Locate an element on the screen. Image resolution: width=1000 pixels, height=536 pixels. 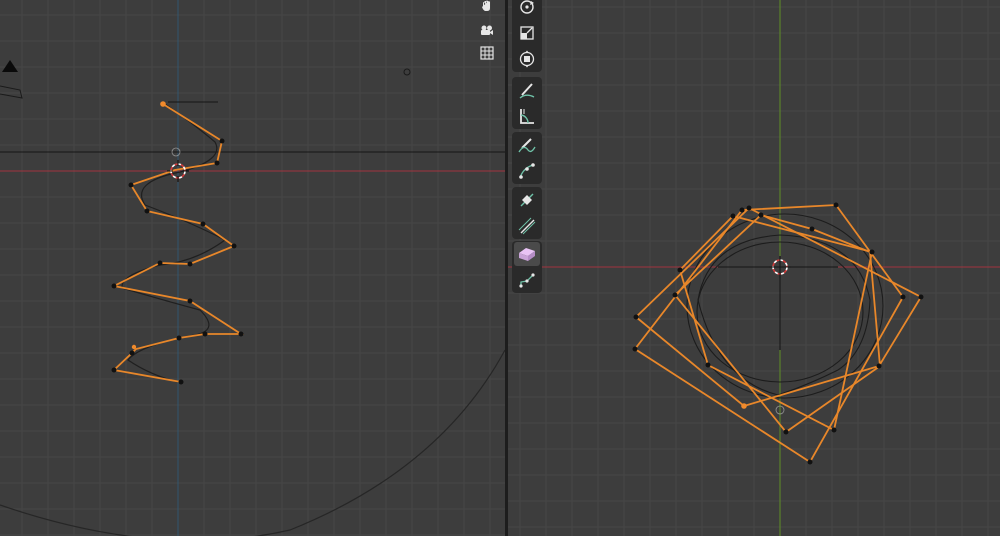
randomize-tool-icon is located at coordinates (527, 280).